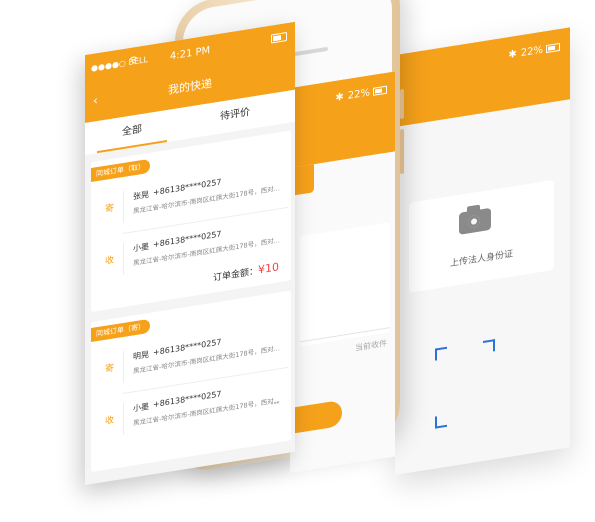 The width and height of the screenshot is (595, 522). Describe the element at coordinates (481, 236) in the screenshot. I see `id-upload-card: 上传法人身份证` at that location.